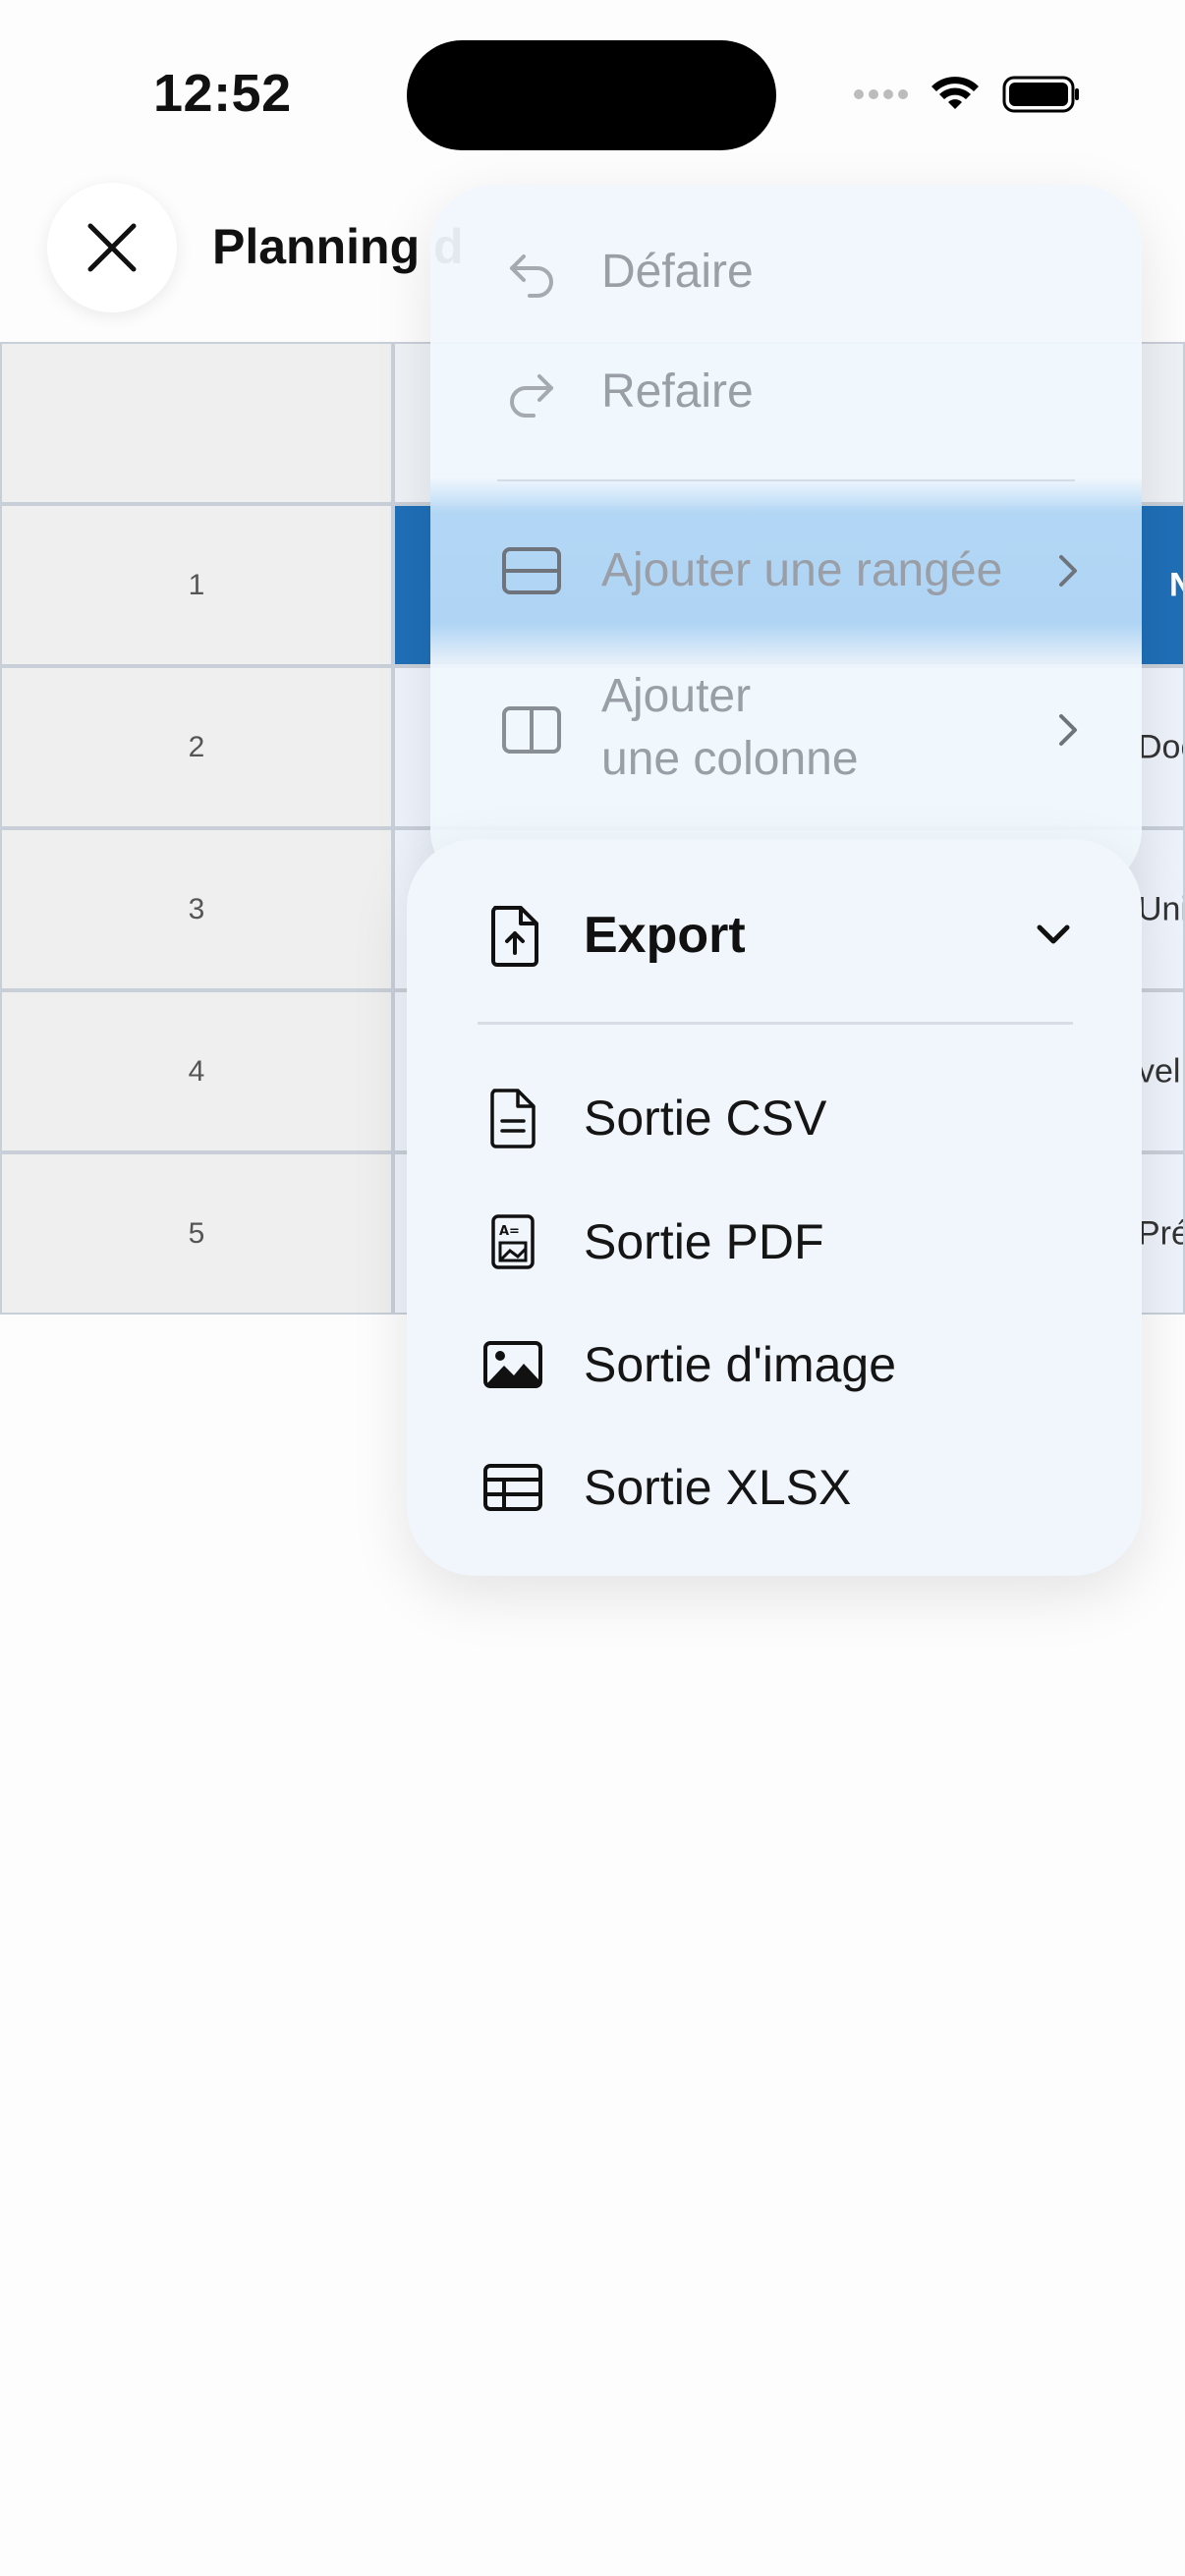 The width and height of the screenshot is (1185, 2576). I want to click on row-header: 1, so click(197, 585).